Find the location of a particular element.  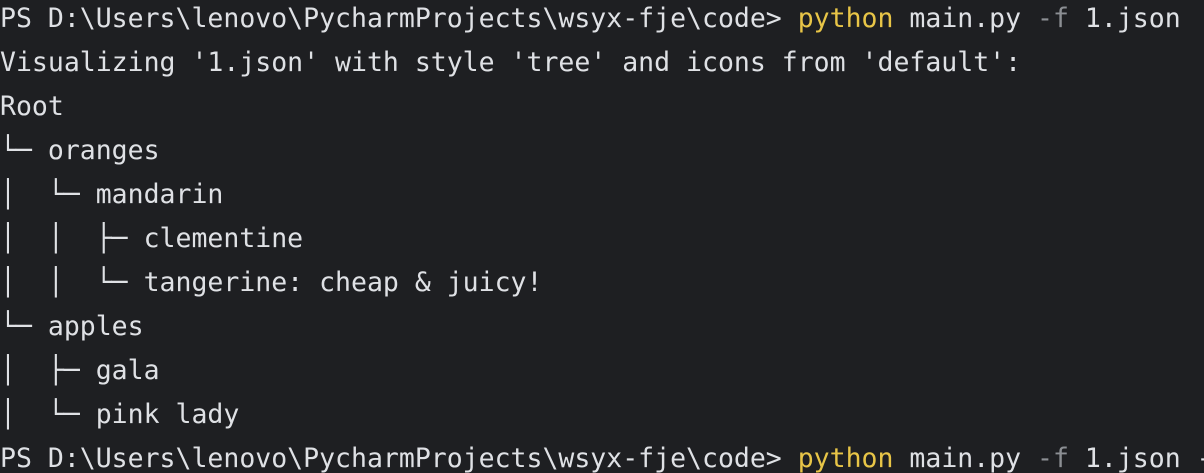

tree-node-mandarin: │ └─ mandarin is located at coordinates (112, 194).